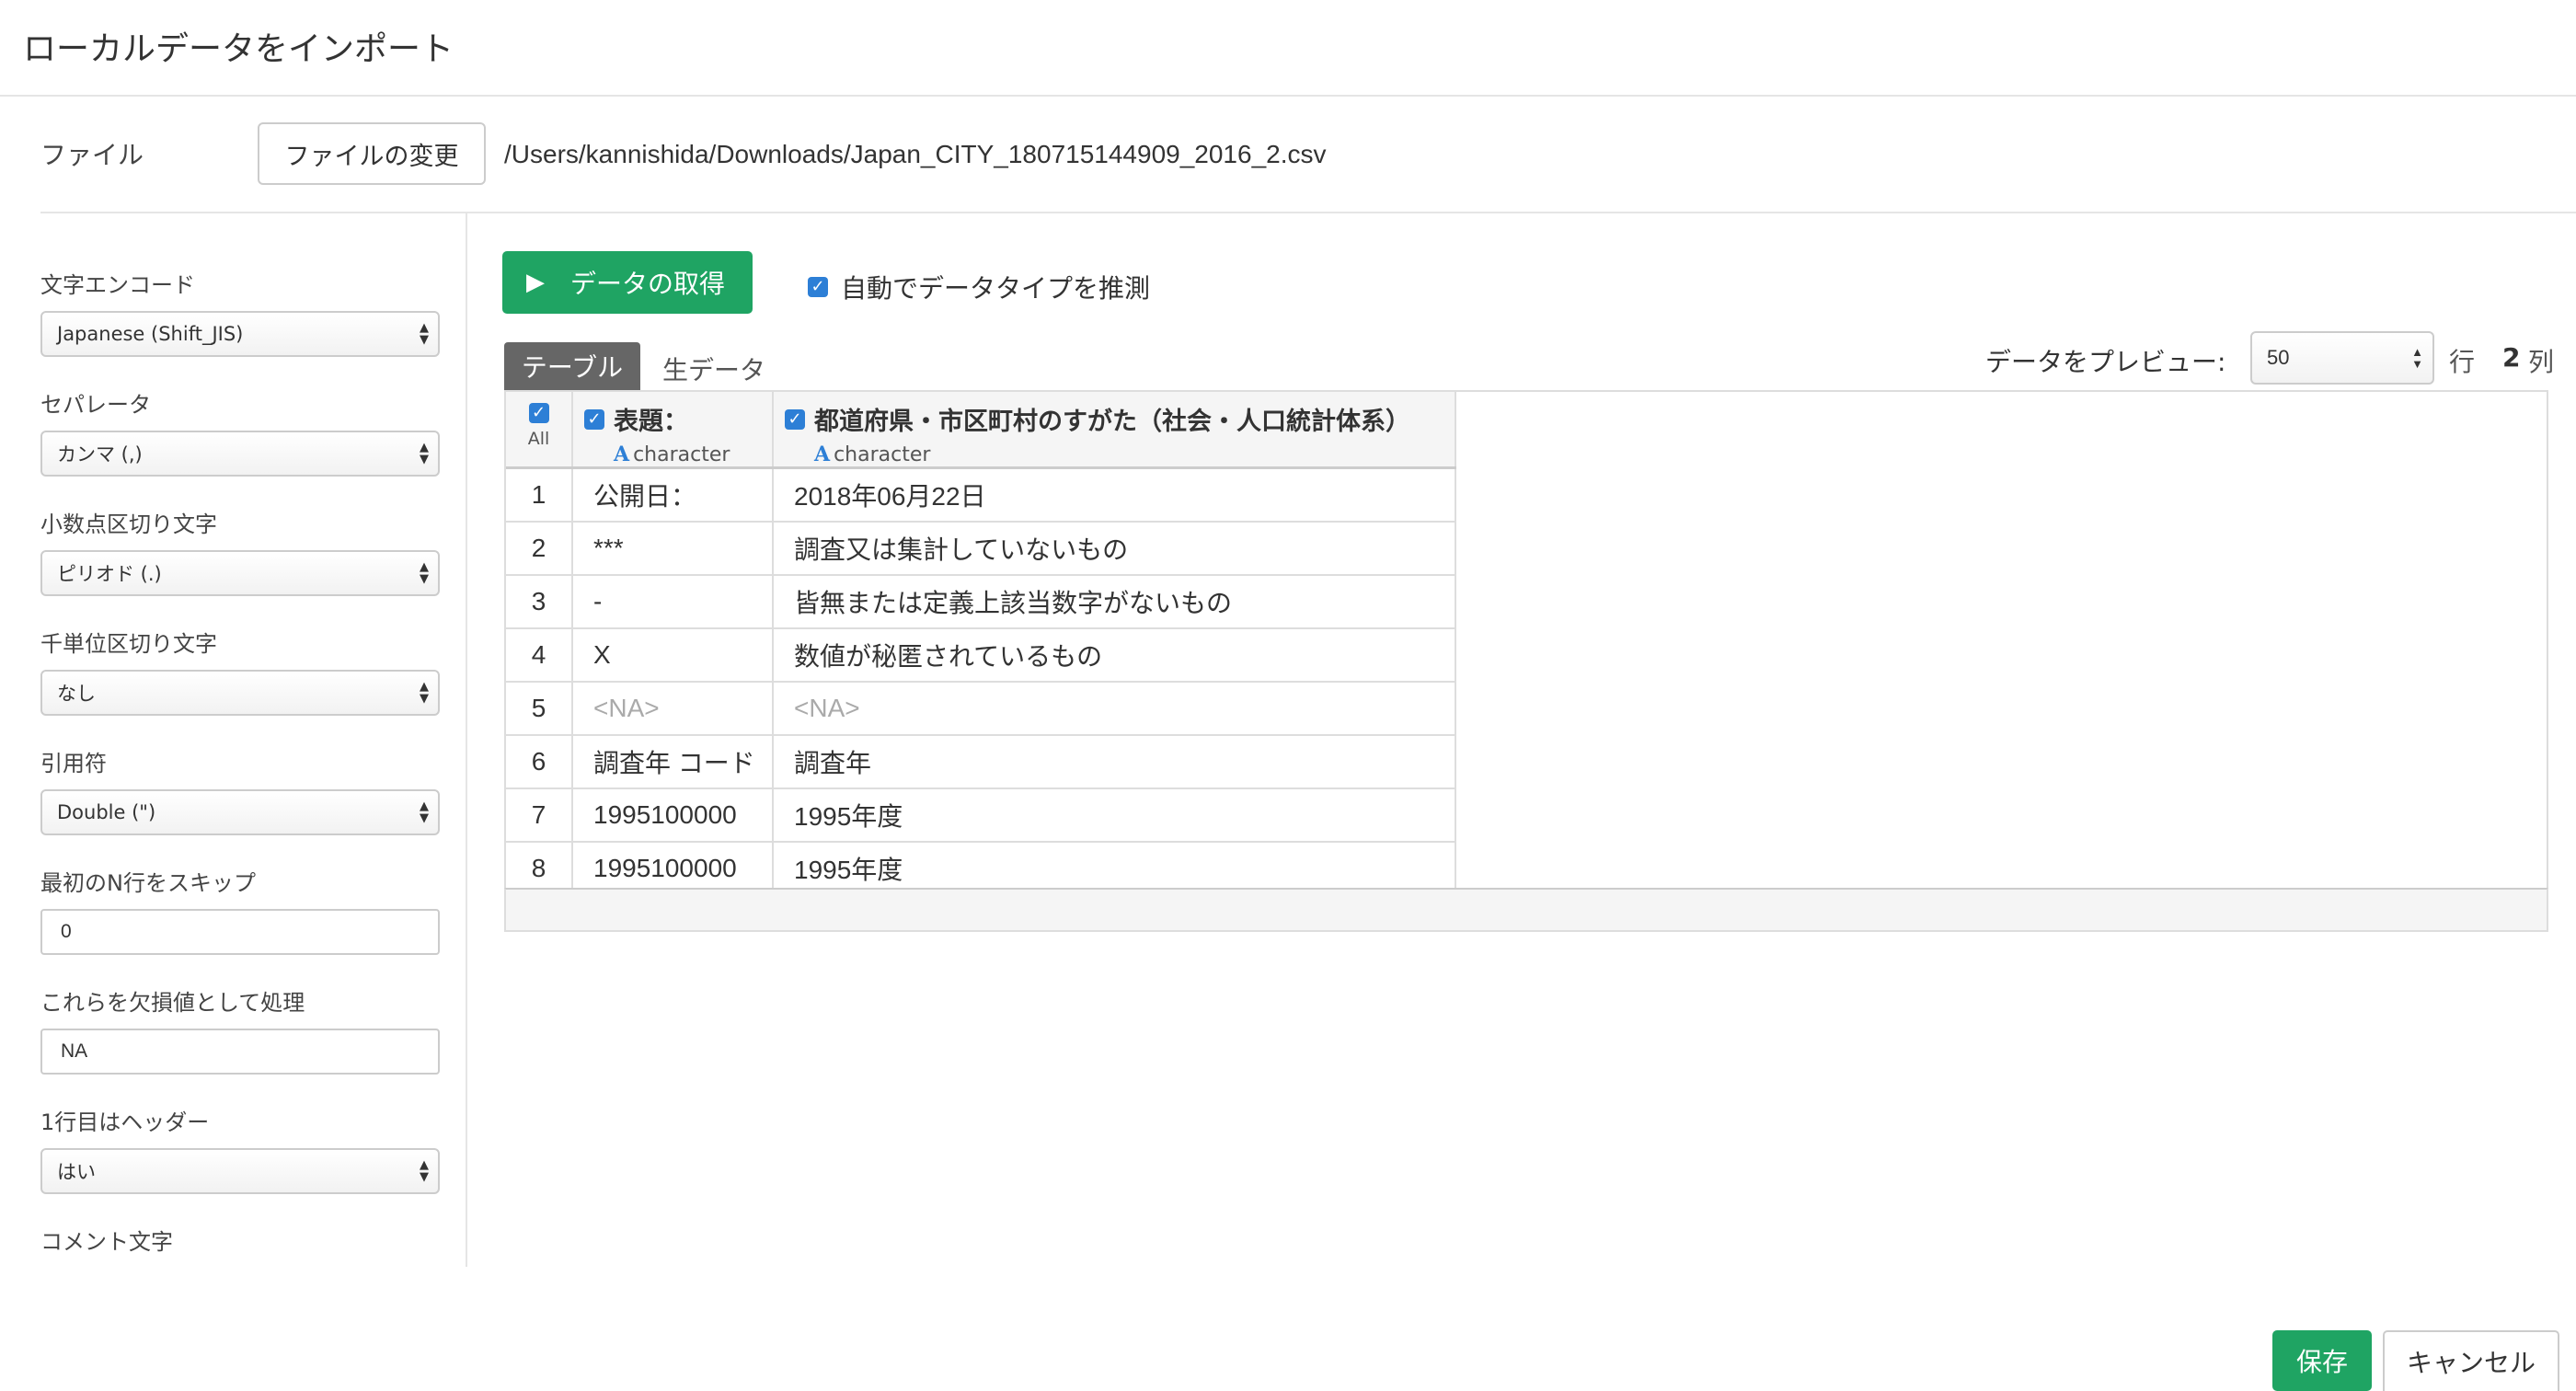 The height and width of the screenshot is (1391, 2576). I want to click on cell-column-2: 調査又は集計していないもの, so click(1114, 548).